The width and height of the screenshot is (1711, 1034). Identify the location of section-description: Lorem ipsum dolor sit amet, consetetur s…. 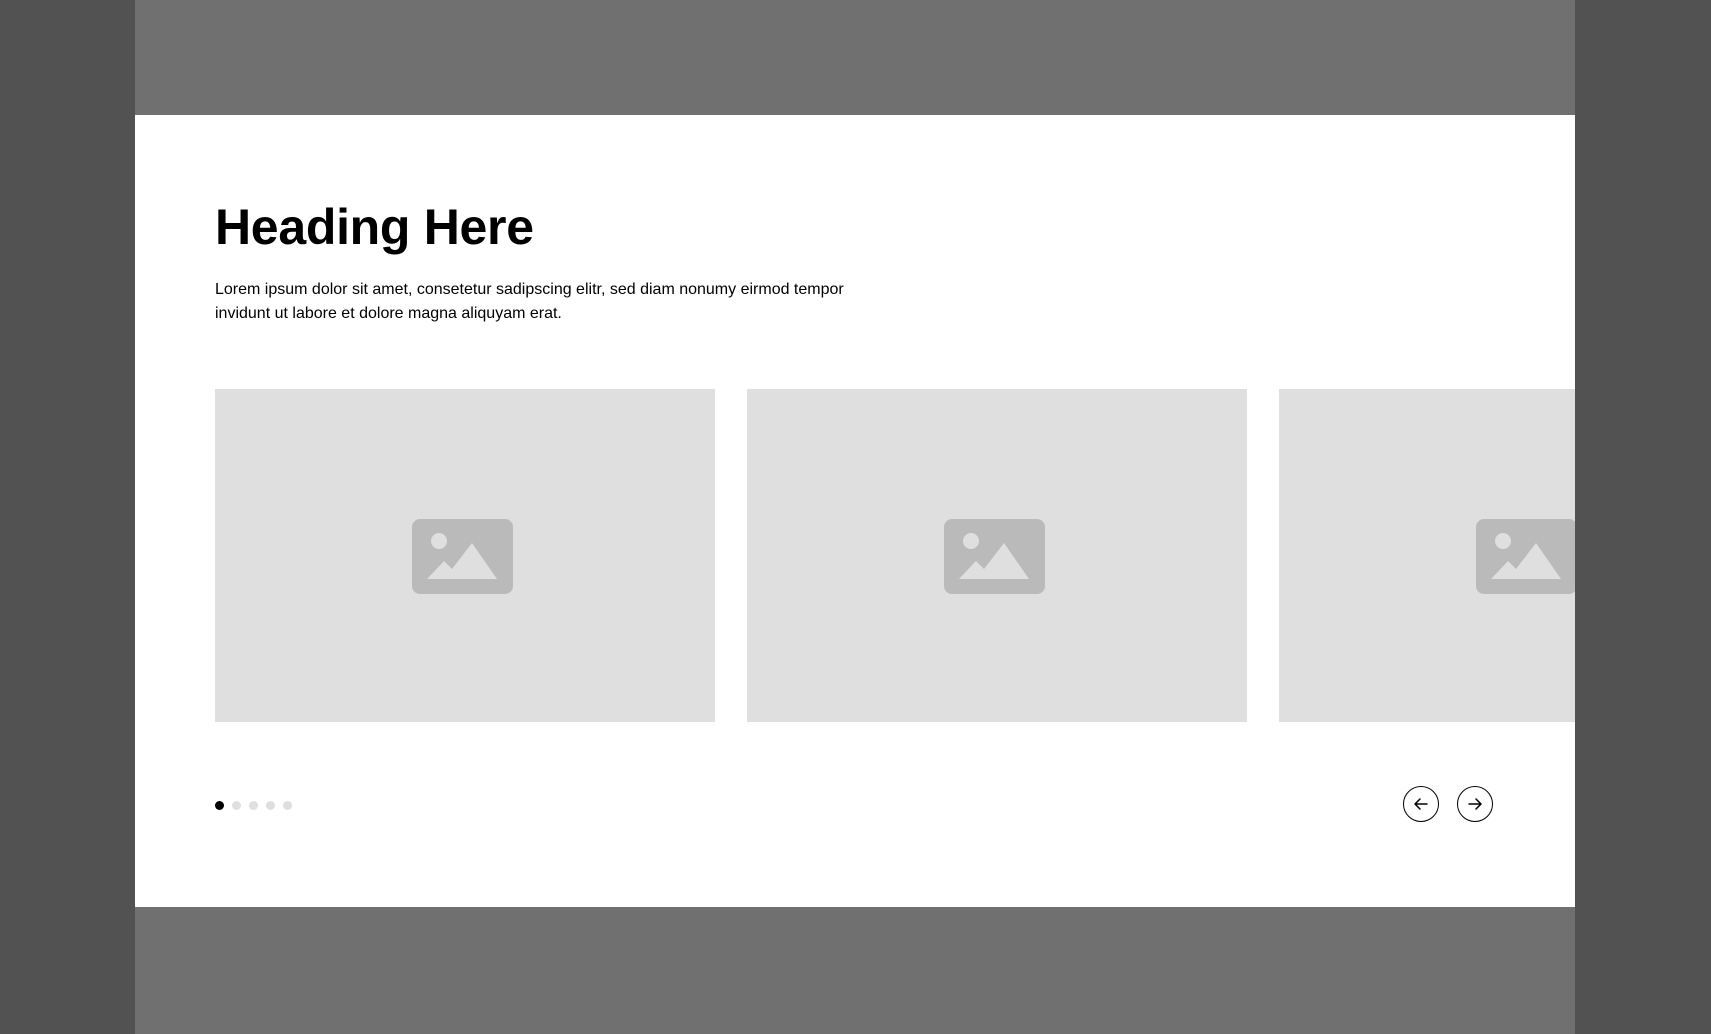
(529, 301).